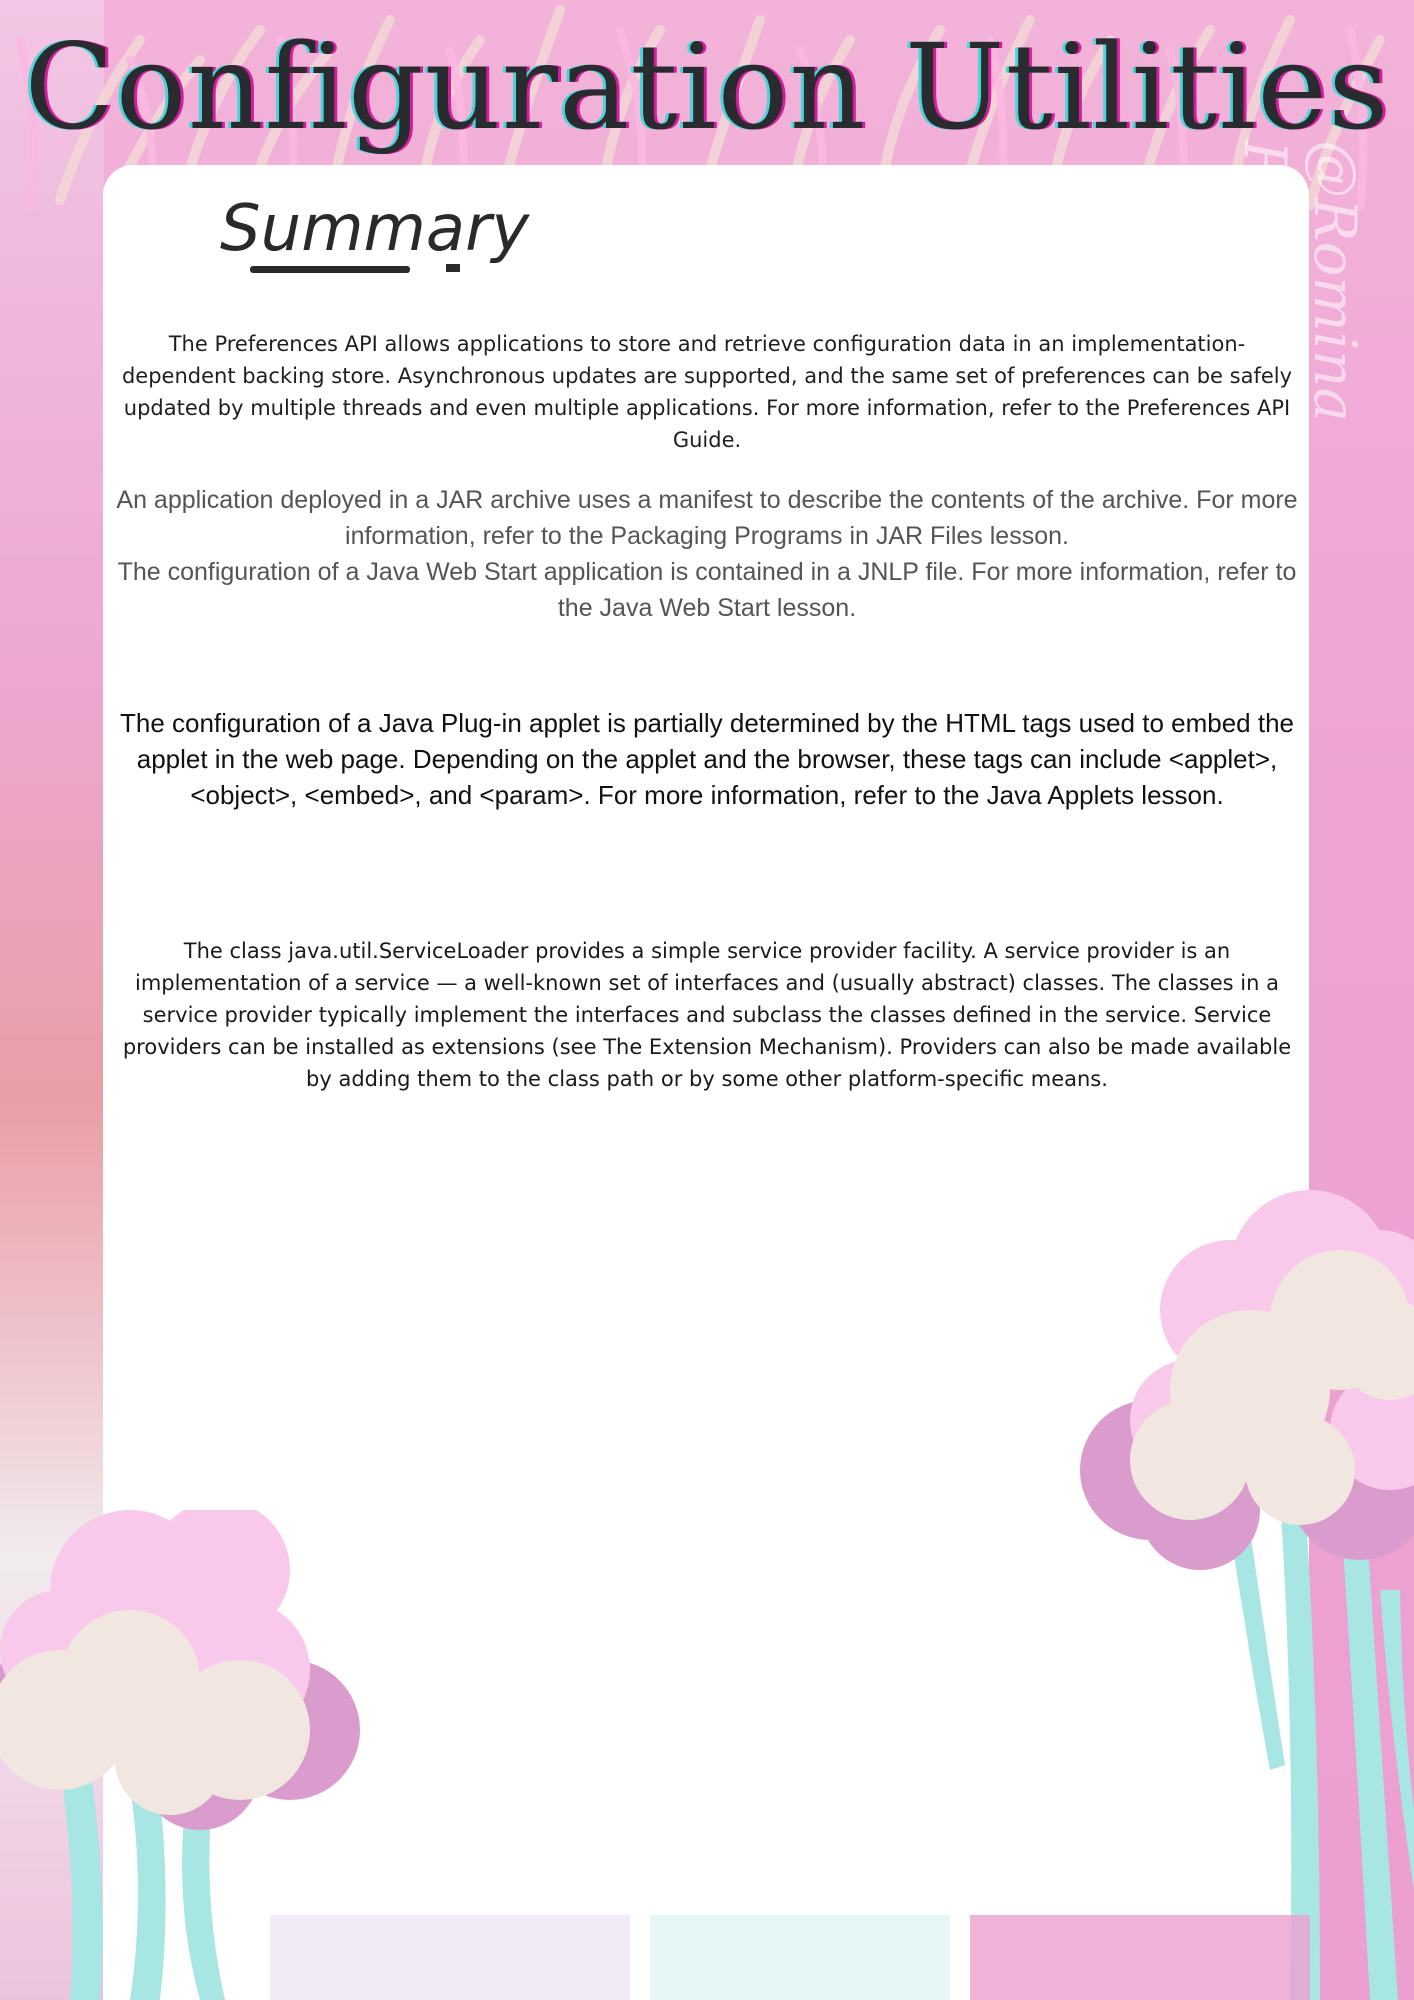  What do you see at coordinates (453, 268) in the screenshot?
I see `summary-underline-dot` at bounding box center [453, 268].